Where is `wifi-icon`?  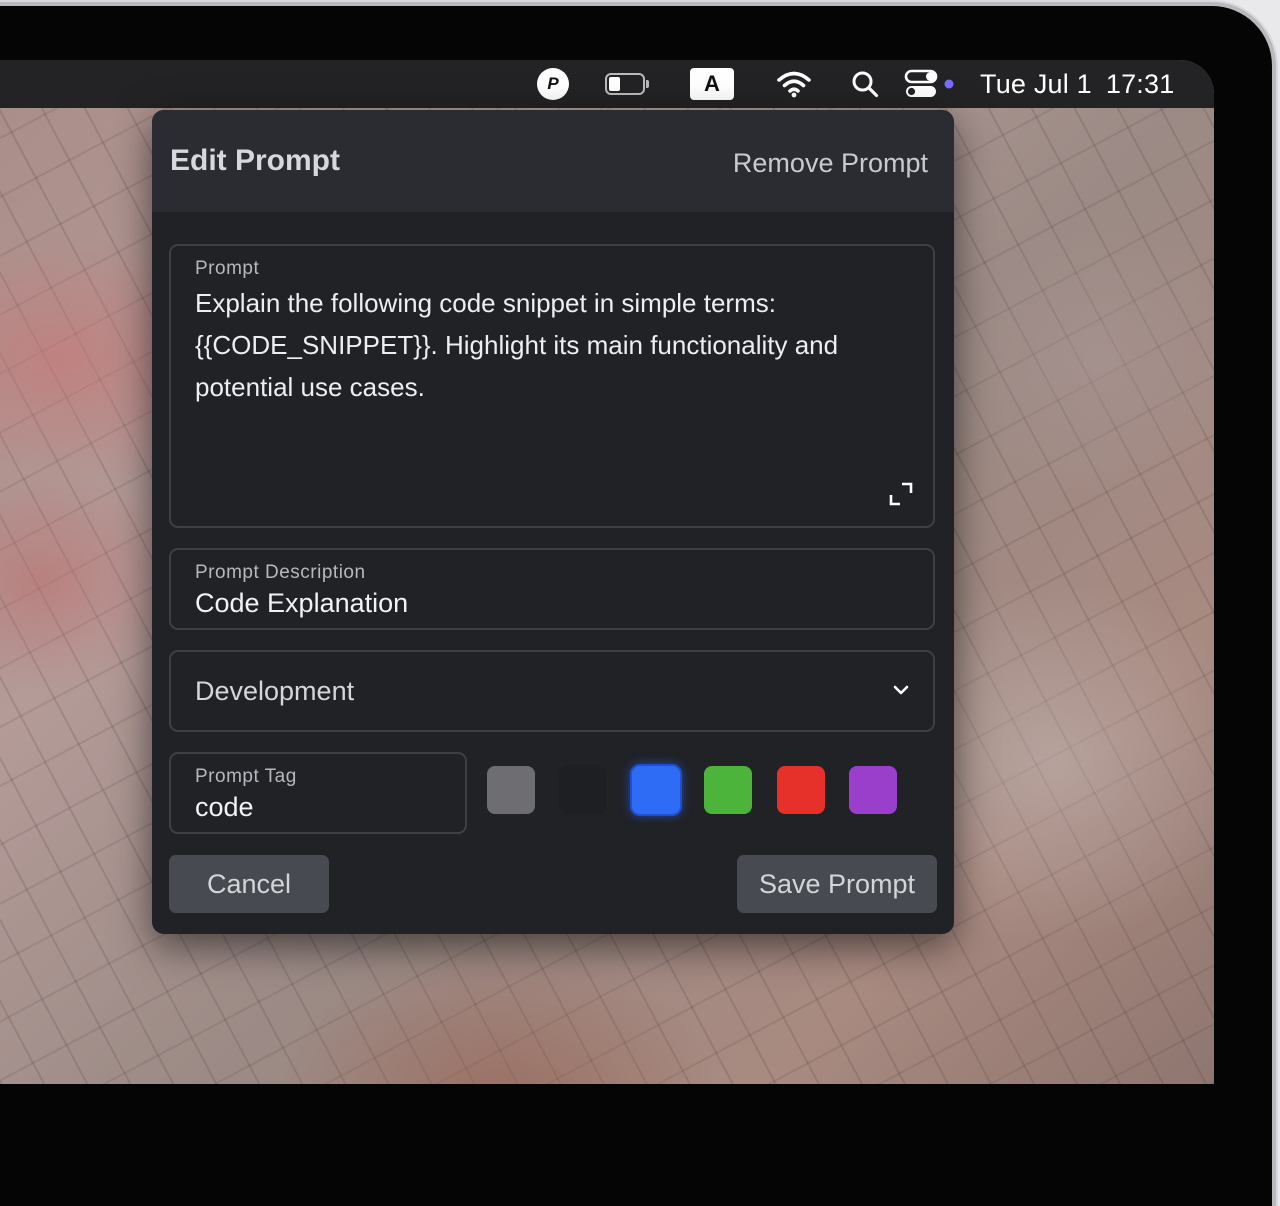
wifi-icon is located at coordinates (794, 84).